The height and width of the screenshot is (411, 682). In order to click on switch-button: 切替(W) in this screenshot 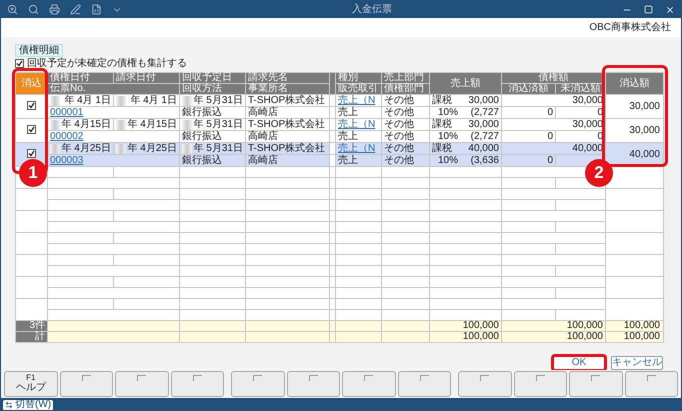, I will do `click(28, 405)`.